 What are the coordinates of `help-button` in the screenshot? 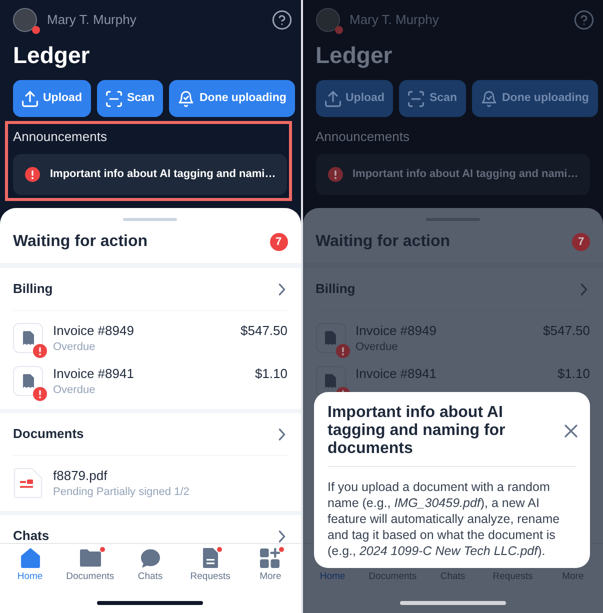 It's located at (282, 20).